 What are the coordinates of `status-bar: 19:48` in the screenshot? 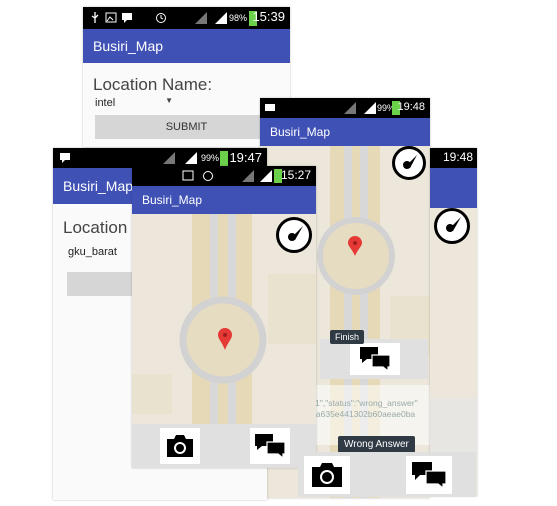 It's located at (453, 158).